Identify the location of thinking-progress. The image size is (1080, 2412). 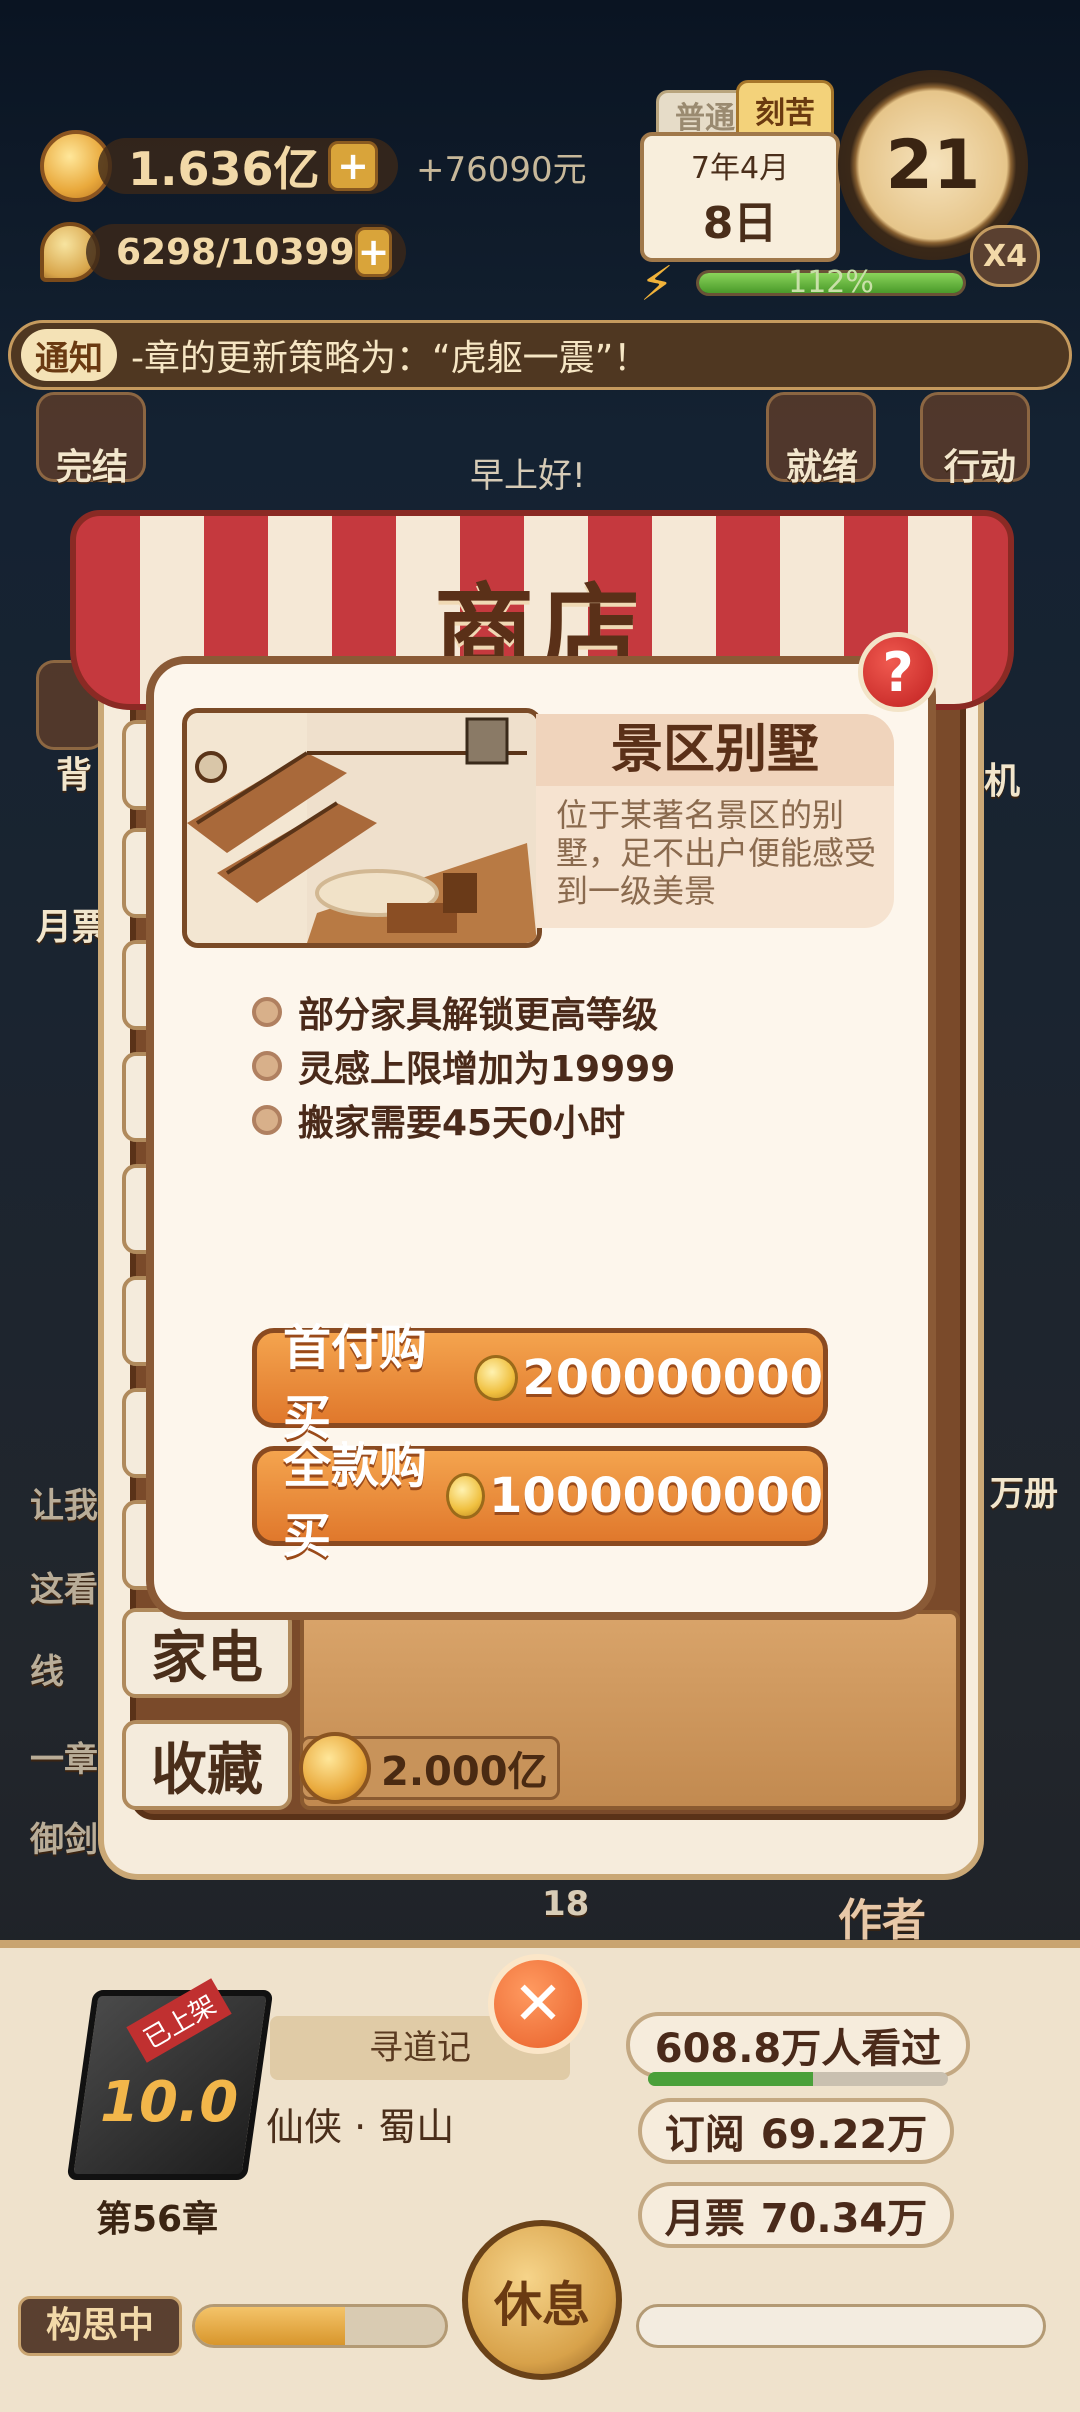
(320, 2326).